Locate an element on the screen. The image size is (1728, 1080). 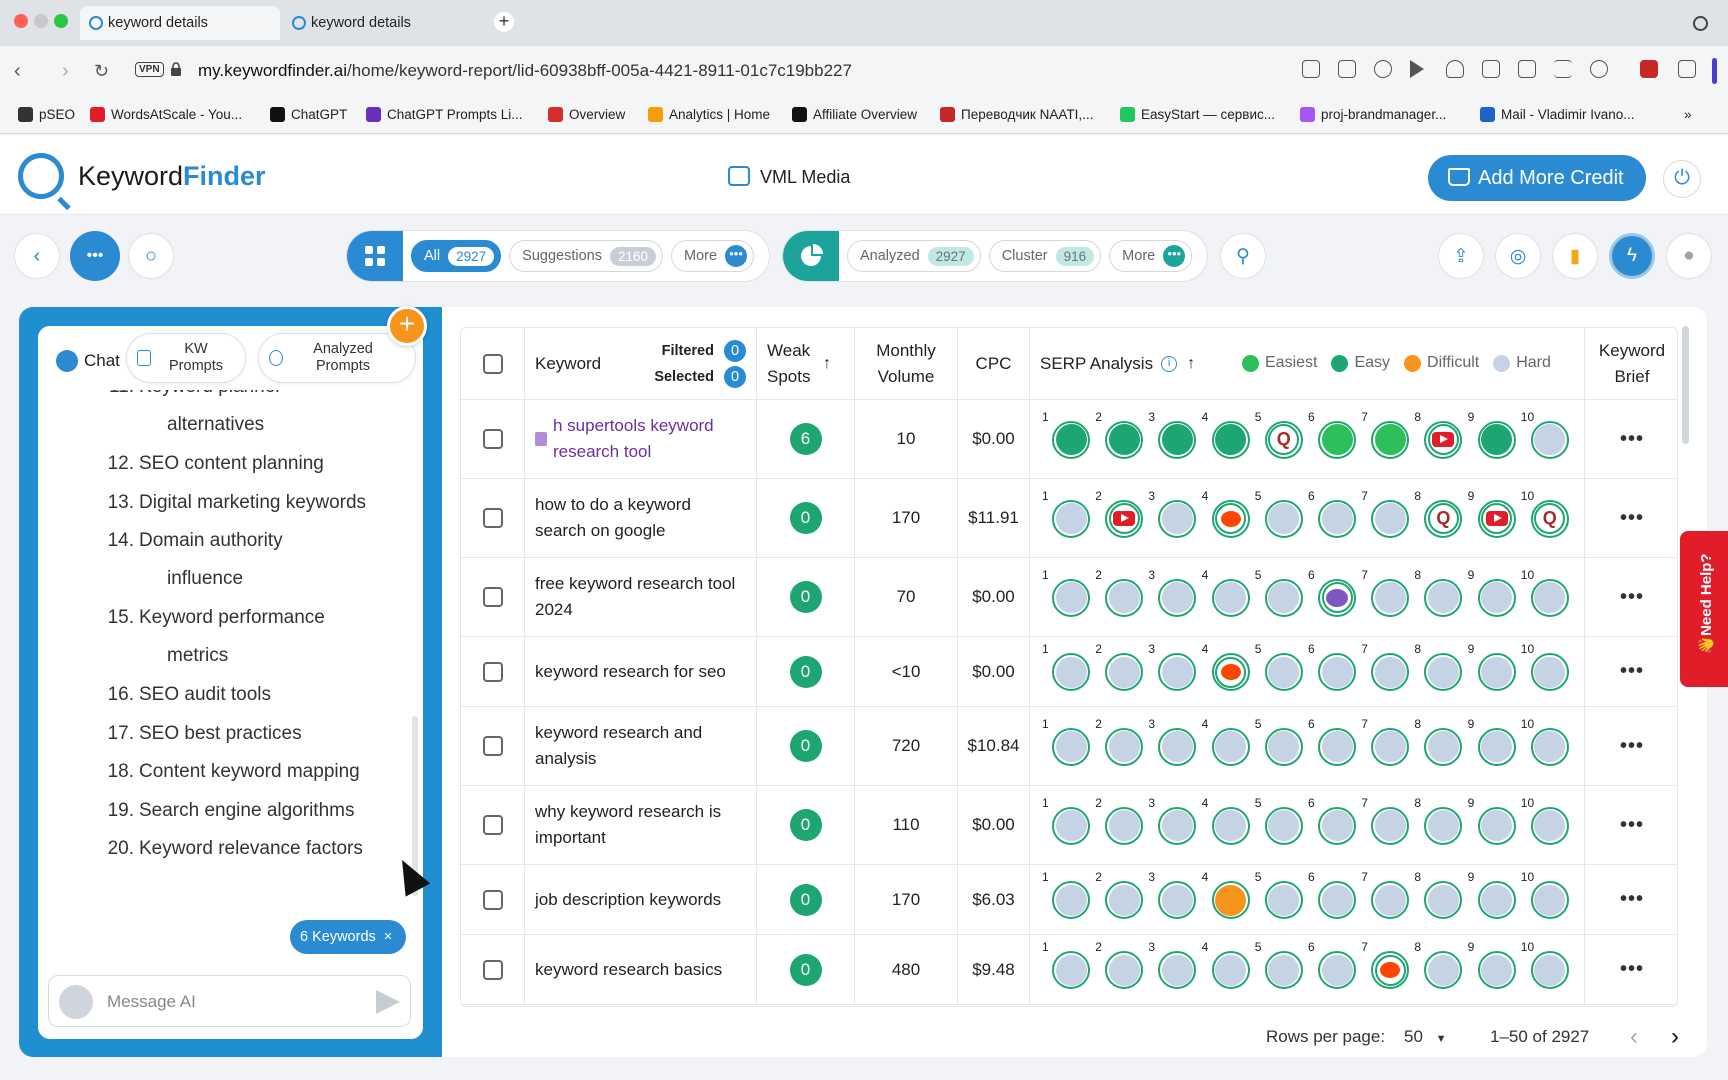
message-input: Message AI is located at coordinates (229, 1001).